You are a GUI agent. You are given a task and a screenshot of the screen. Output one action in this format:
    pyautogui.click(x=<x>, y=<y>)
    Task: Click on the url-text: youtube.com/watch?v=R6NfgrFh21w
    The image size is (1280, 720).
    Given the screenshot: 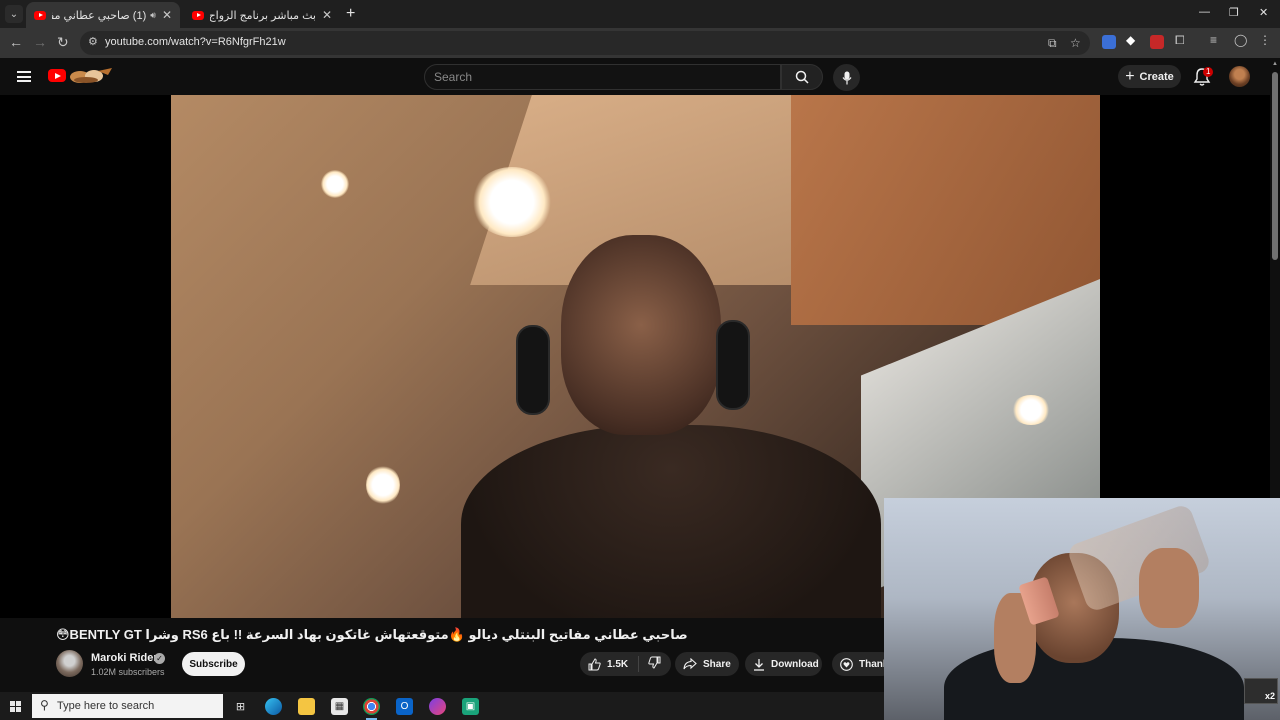 What is the action you would take?
    pyautogui.click(x=195, y=42)
    